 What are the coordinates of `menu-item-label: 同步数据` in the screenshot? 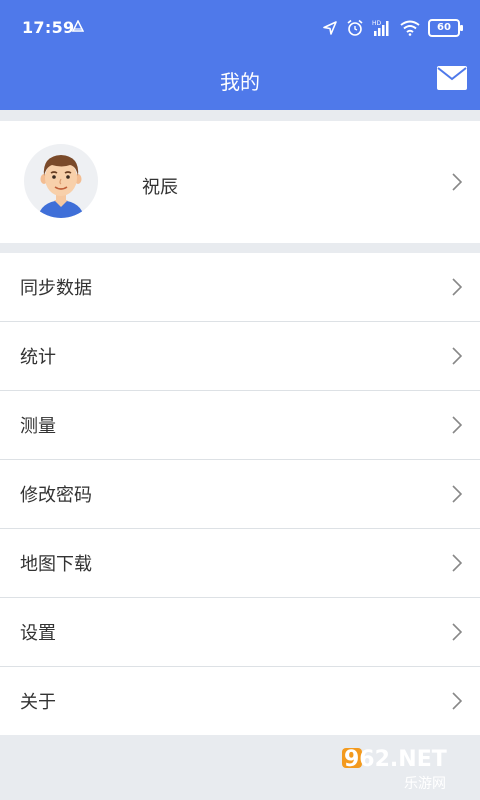 It's located at (56, 288).